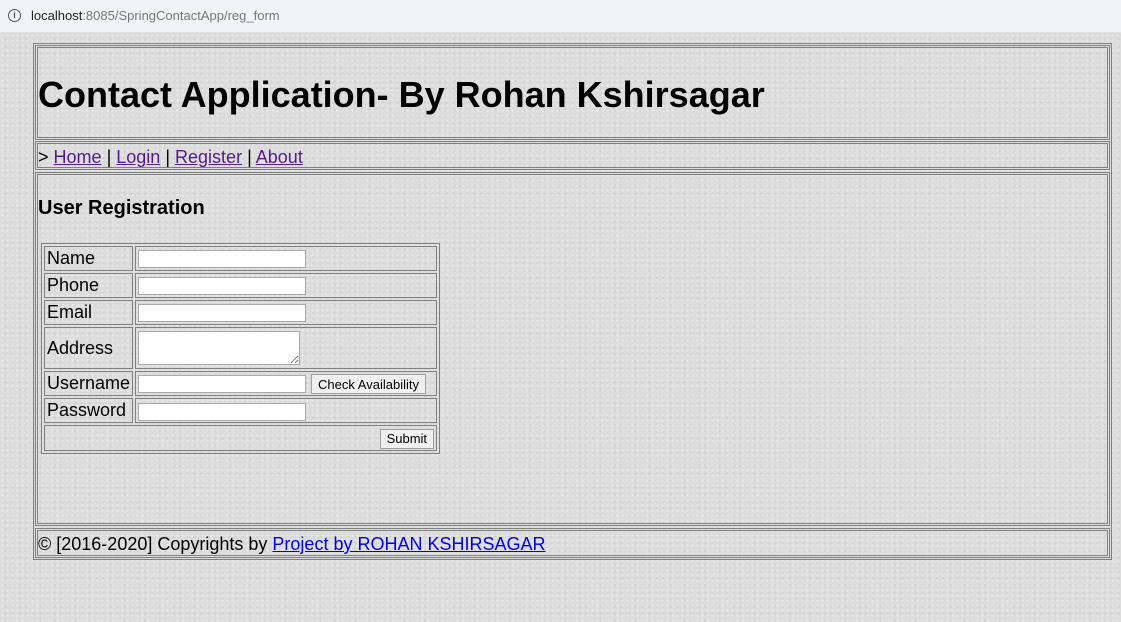 The height and width of the screenshot is (622, 1121). Describe the element at coordinates (279, 157) in the screenshot. I see `nav-link-about: About` at that location.